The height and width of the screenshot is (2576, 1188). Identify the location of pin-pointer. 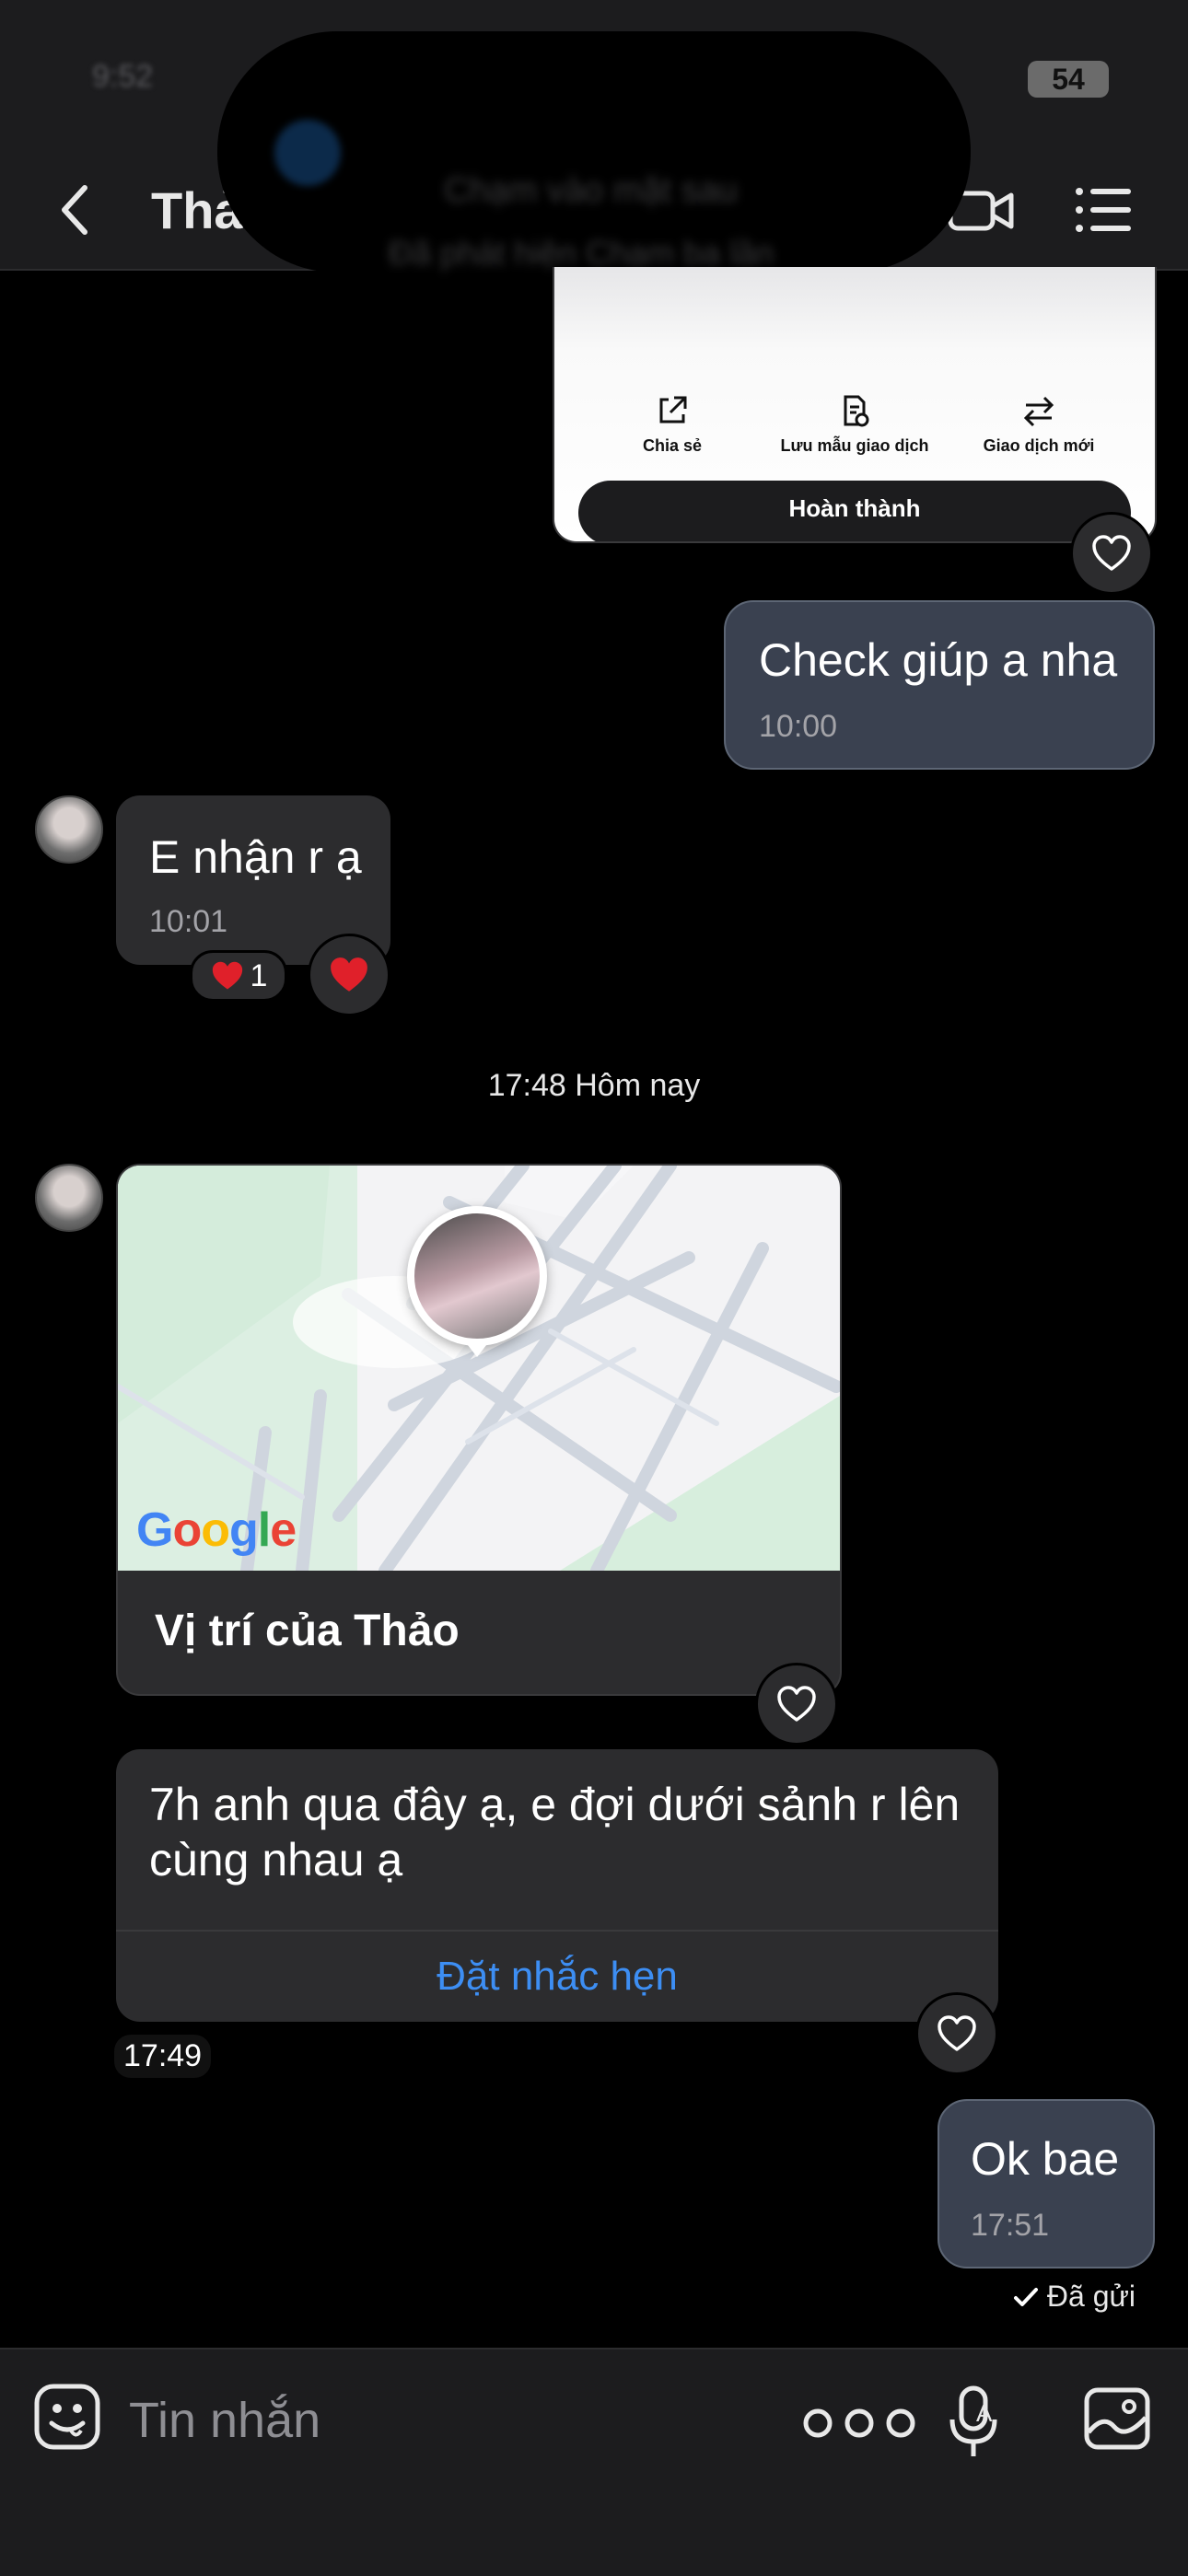
(477, 1348).